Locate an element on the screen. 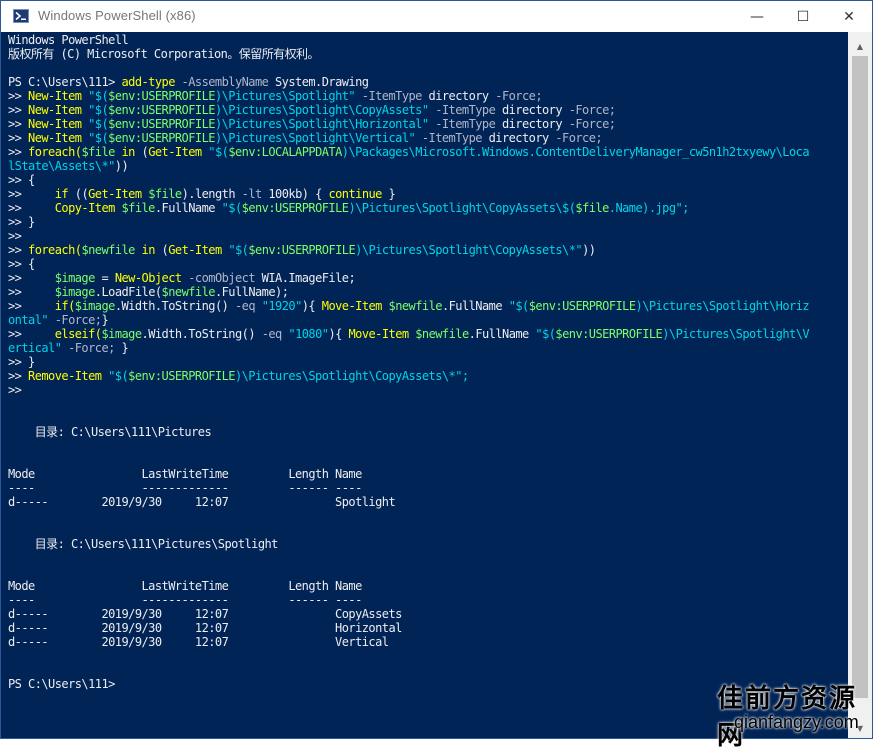 Image resolution: width=873 pixels, height=752 pixels. console-token: >> { is located at coordinates (21, 264).